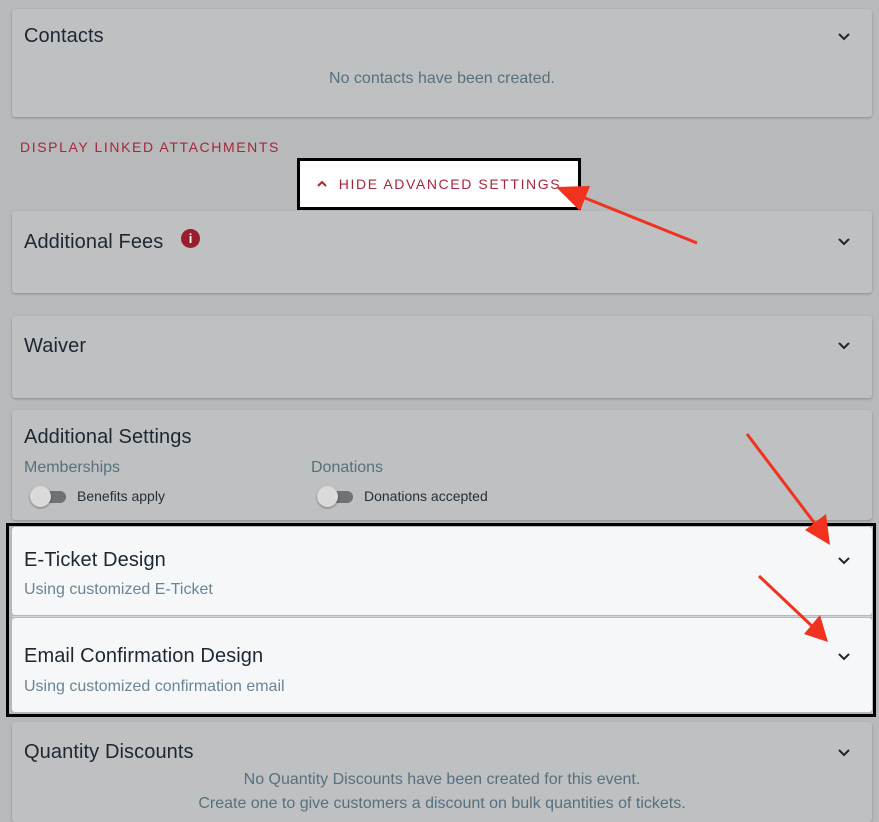 Image resolution: width=879 pixels, height=822 pixels. What do you see at coordinates (55, 346) in the screenshot?
I see `waiver-title: Waiver` at bounding box center [55, 346].